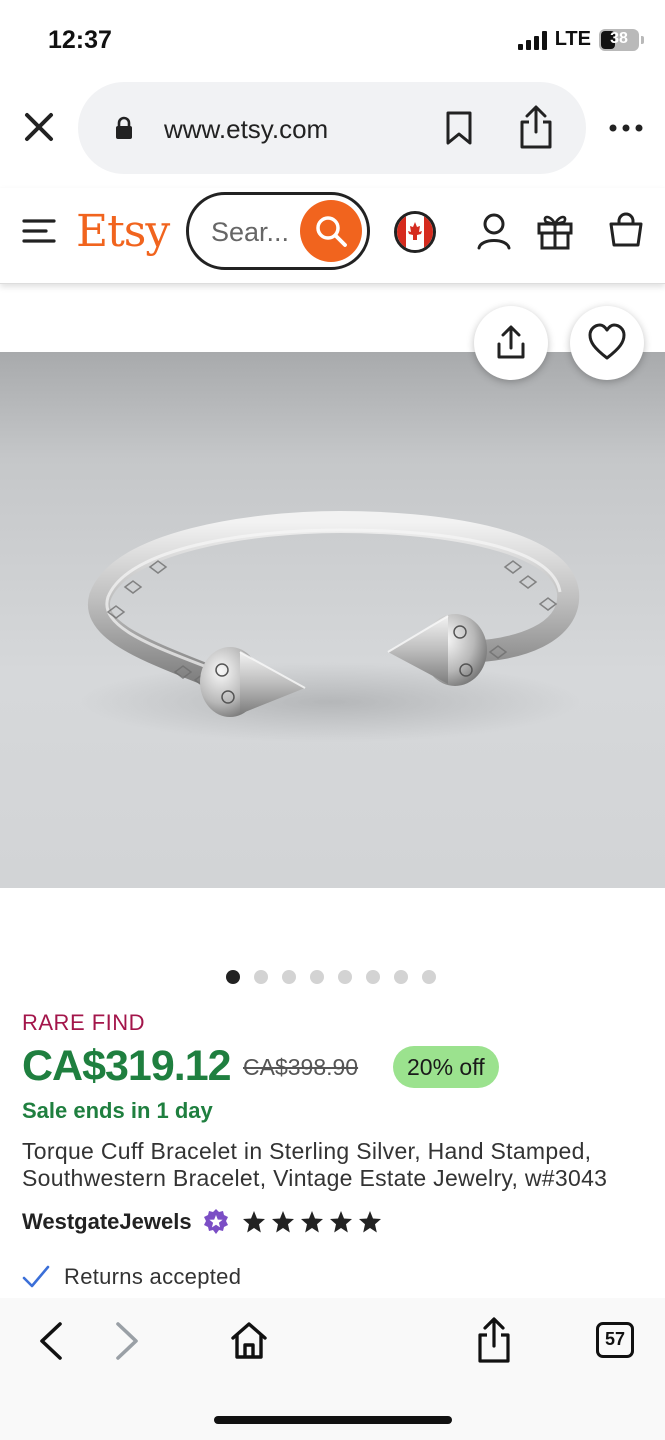 Image resolution: width=665 pixels, height=1440 pixels. What do you see at coordinates (39, 127) in the screenshot?
I see `close-icon` at bounding box center [39, 127].